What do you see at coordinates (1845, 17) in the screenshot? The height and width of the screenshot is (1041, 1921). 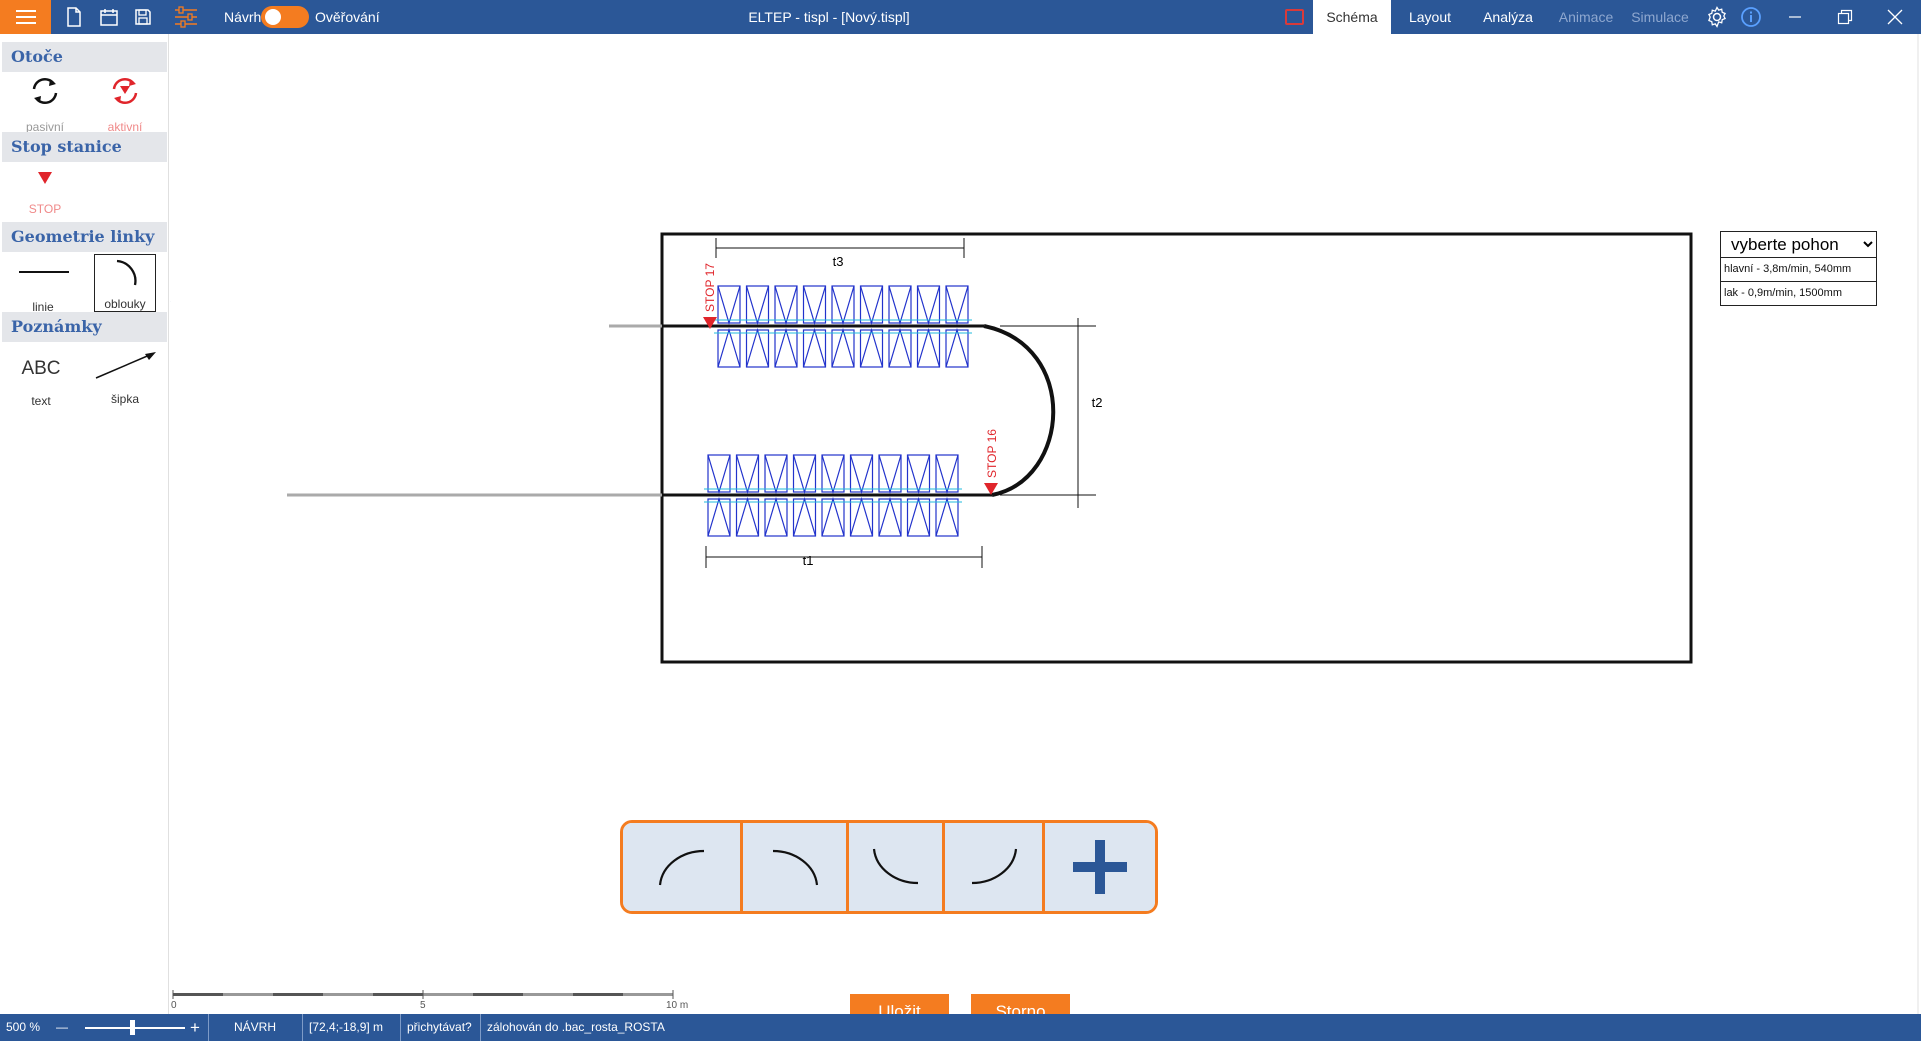 I see `restore-icon` at bounding box center [1845, 17].